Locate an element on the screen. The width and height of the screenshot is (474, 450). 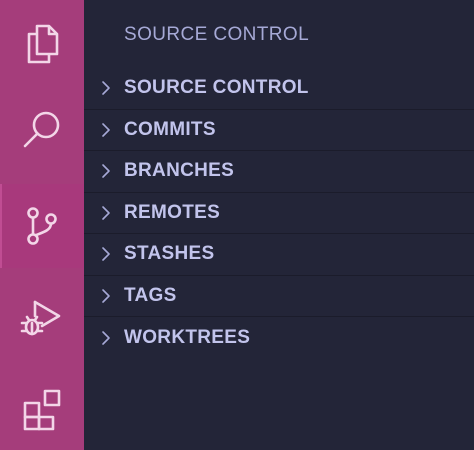
sidebar-title: SOURCE CONTROL is located at coordinates (217, 34).